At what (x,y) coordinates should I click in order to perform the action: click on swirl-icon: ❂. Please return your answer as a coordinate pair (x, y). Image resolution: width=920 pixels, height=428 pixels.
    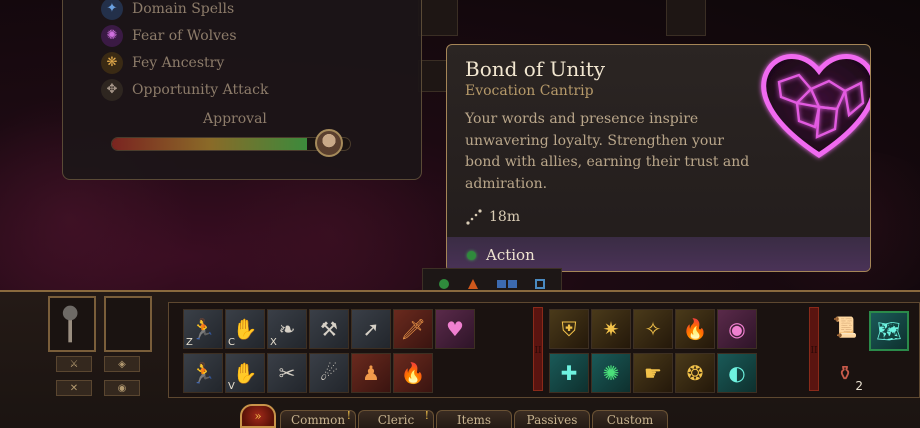
    Looking at the image, I should click on (695, 373).